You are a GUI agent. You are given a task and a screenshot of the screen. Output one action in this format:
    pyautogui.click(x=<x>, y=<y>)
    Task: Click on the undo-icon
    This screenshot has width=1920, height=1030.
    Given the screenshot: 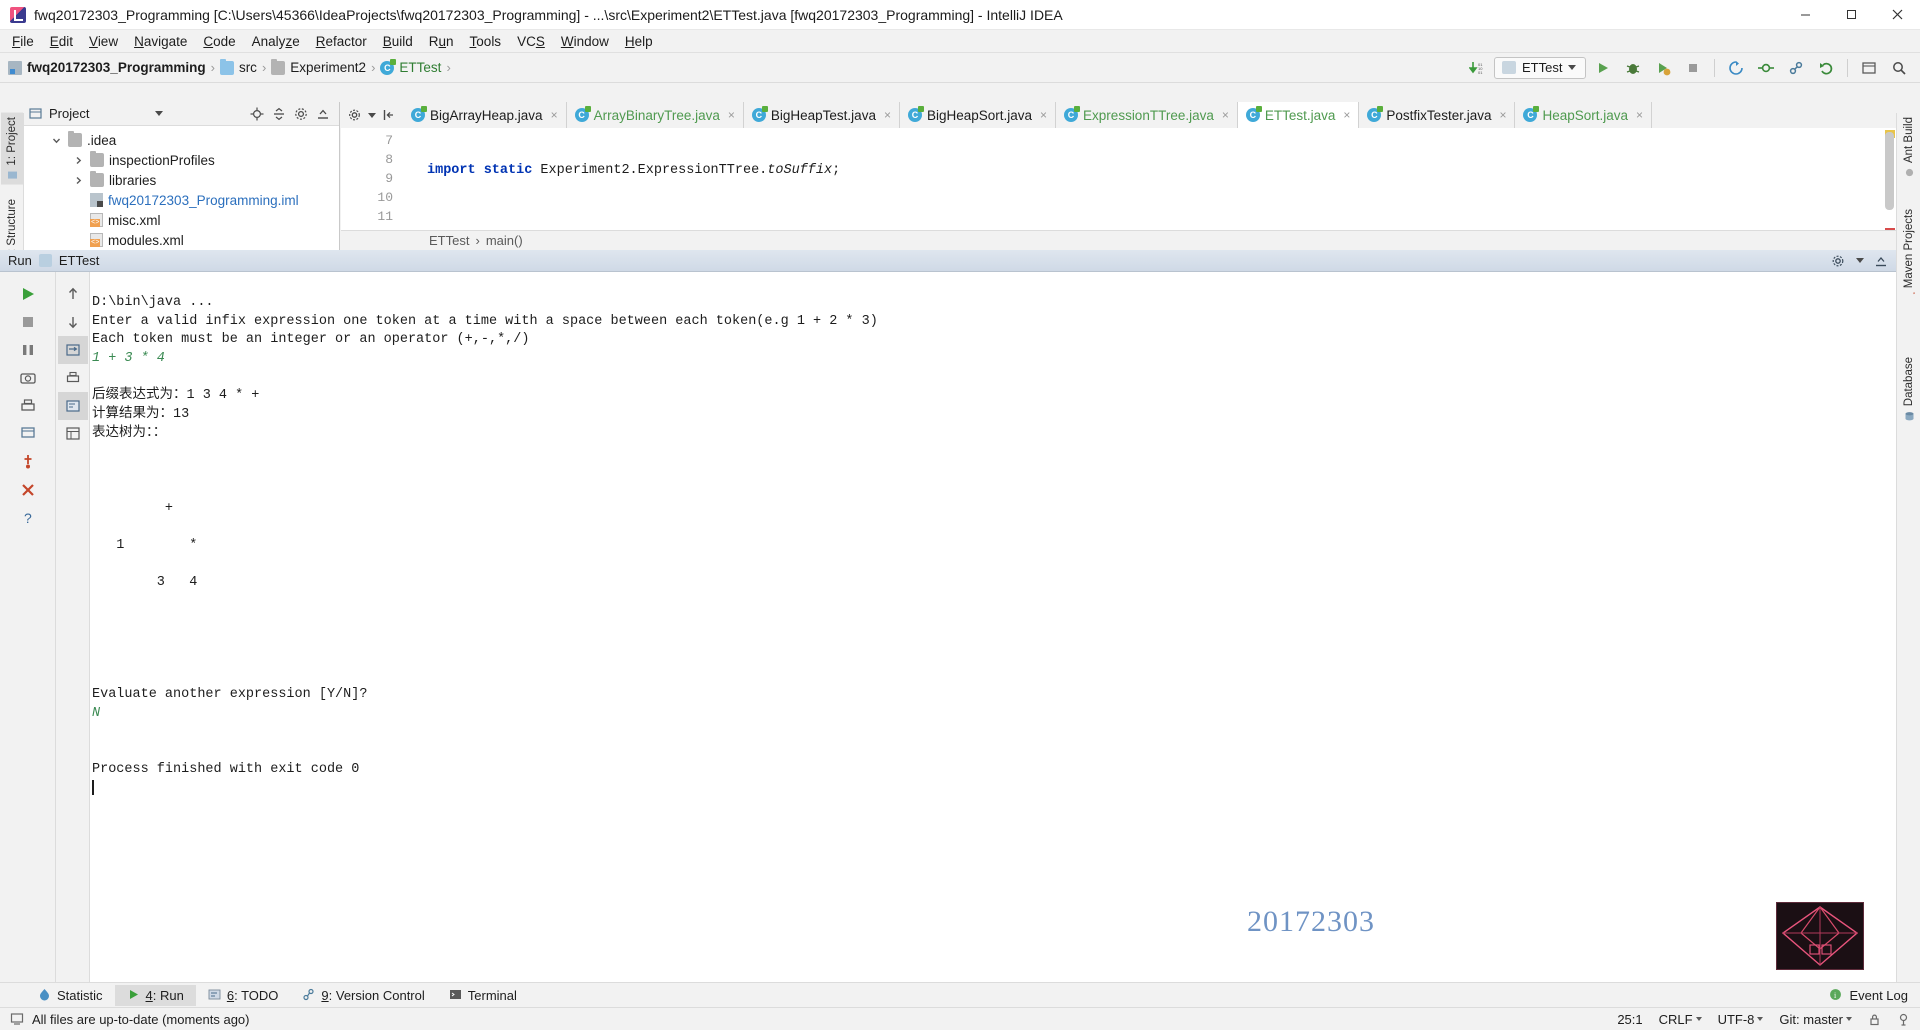 What is the action you would take?
    pyautogui.click(x=1826, y=68)
    